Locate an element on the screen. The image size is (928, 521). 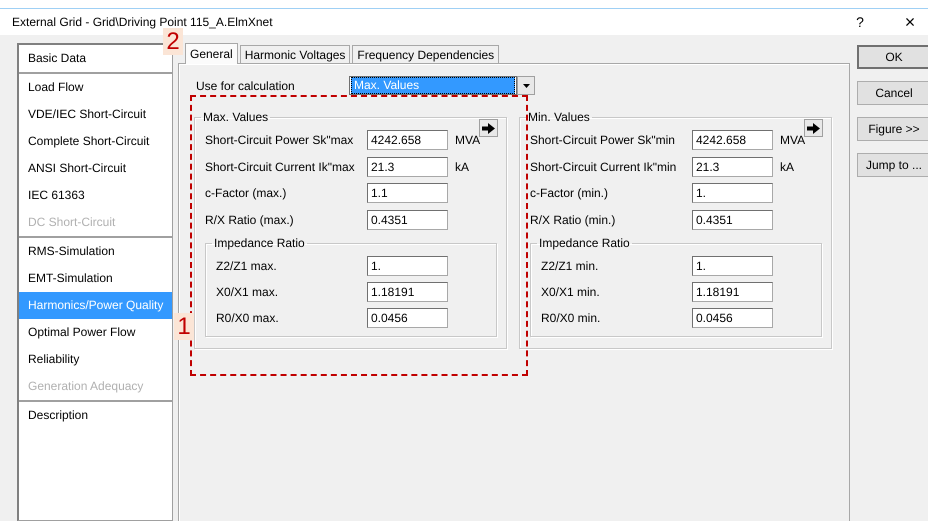
field-label: R/X Ratio (min.) is located at coordinates (573, 219).